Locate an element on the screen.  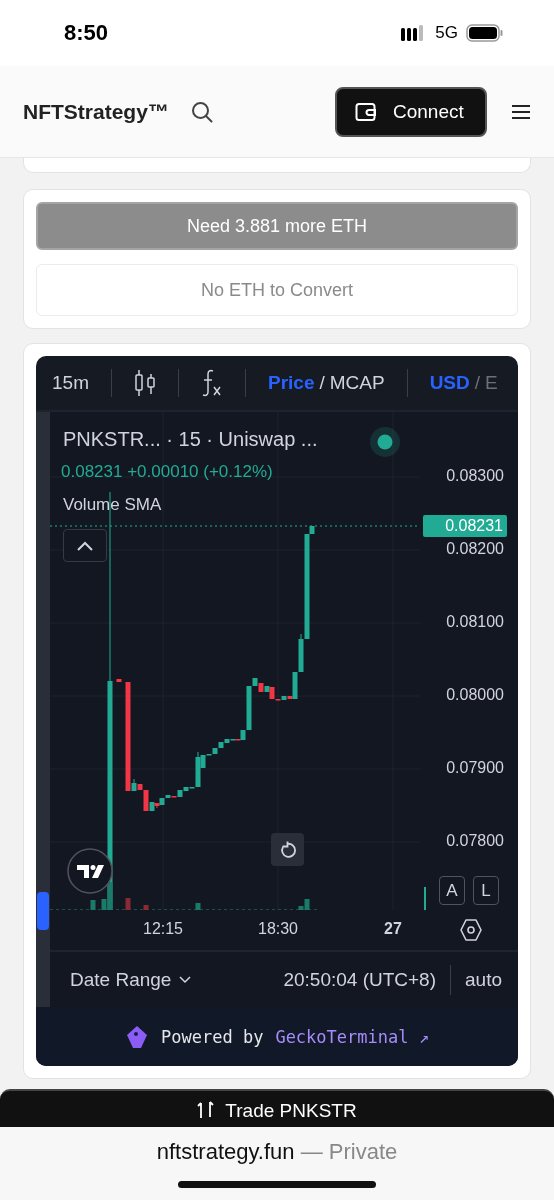
trade-button: Trade PNKSTR is located at coordinates (277, 1108).